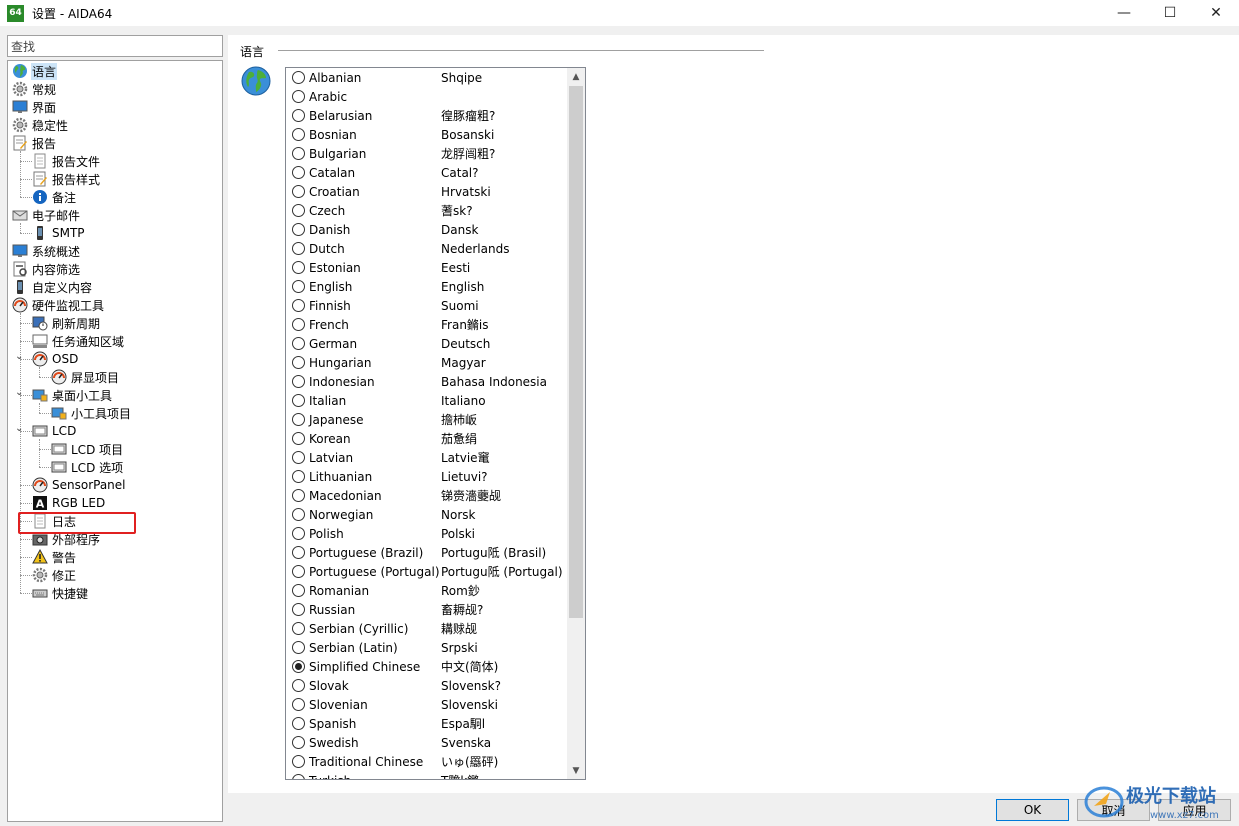  I want to click on minimize-button: —, so click(1124, 13).